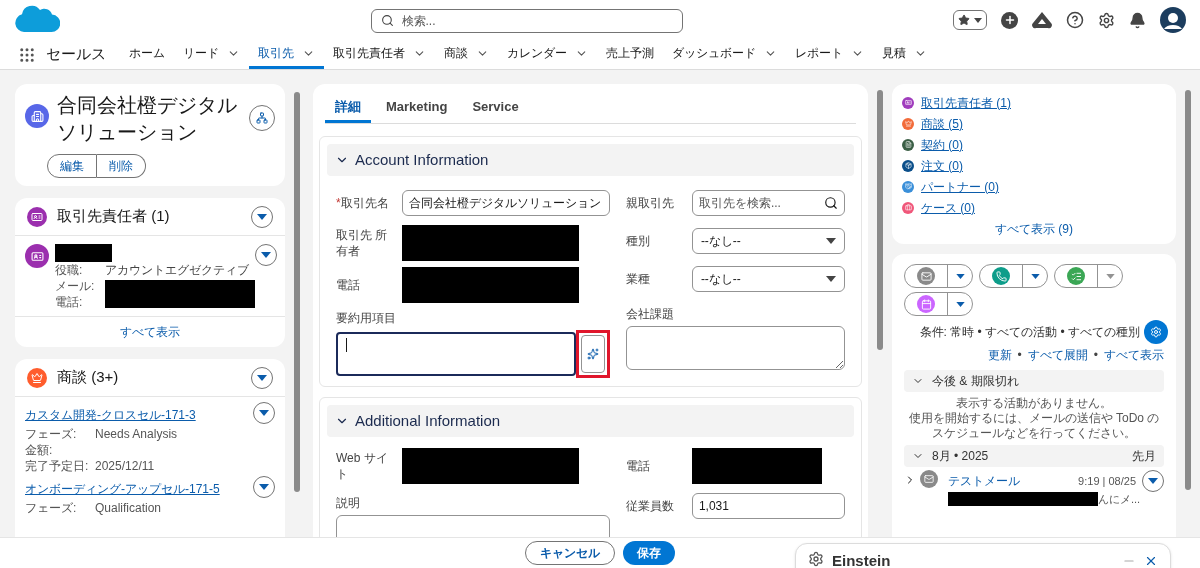 The image size is (1200, 568). Describe the element at coordinates (114, 216) in the screenshot. I see `card-title: 取引先責任者 (1)` at that location.